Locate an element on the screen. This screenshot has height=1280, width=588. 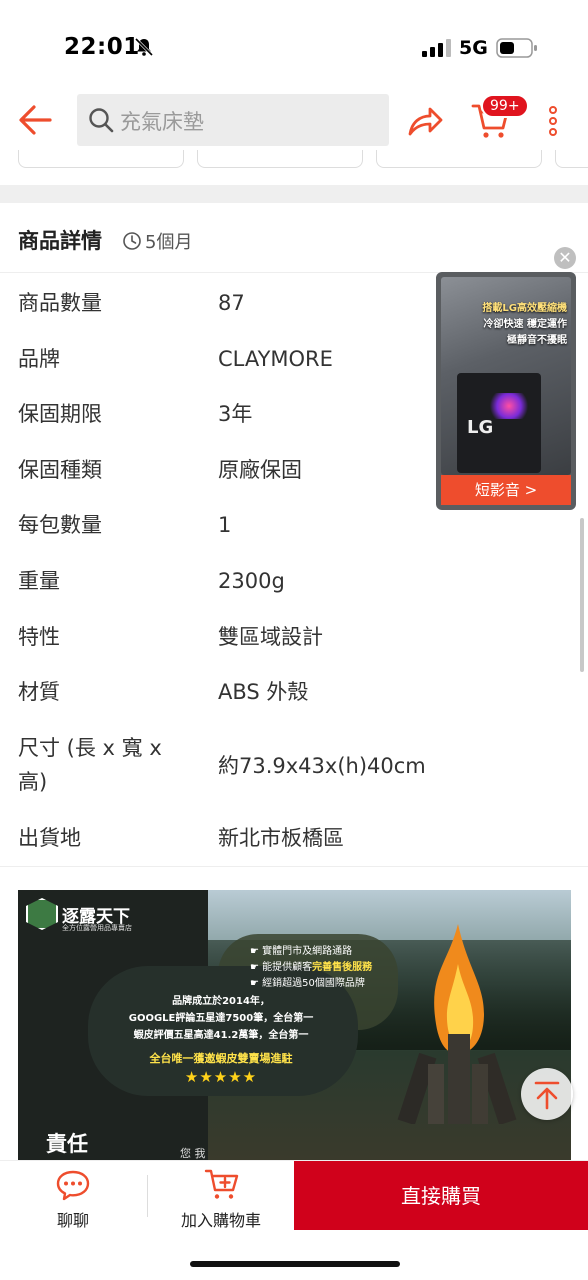
status-time: 22:01 is located at coordinates (102, 47).